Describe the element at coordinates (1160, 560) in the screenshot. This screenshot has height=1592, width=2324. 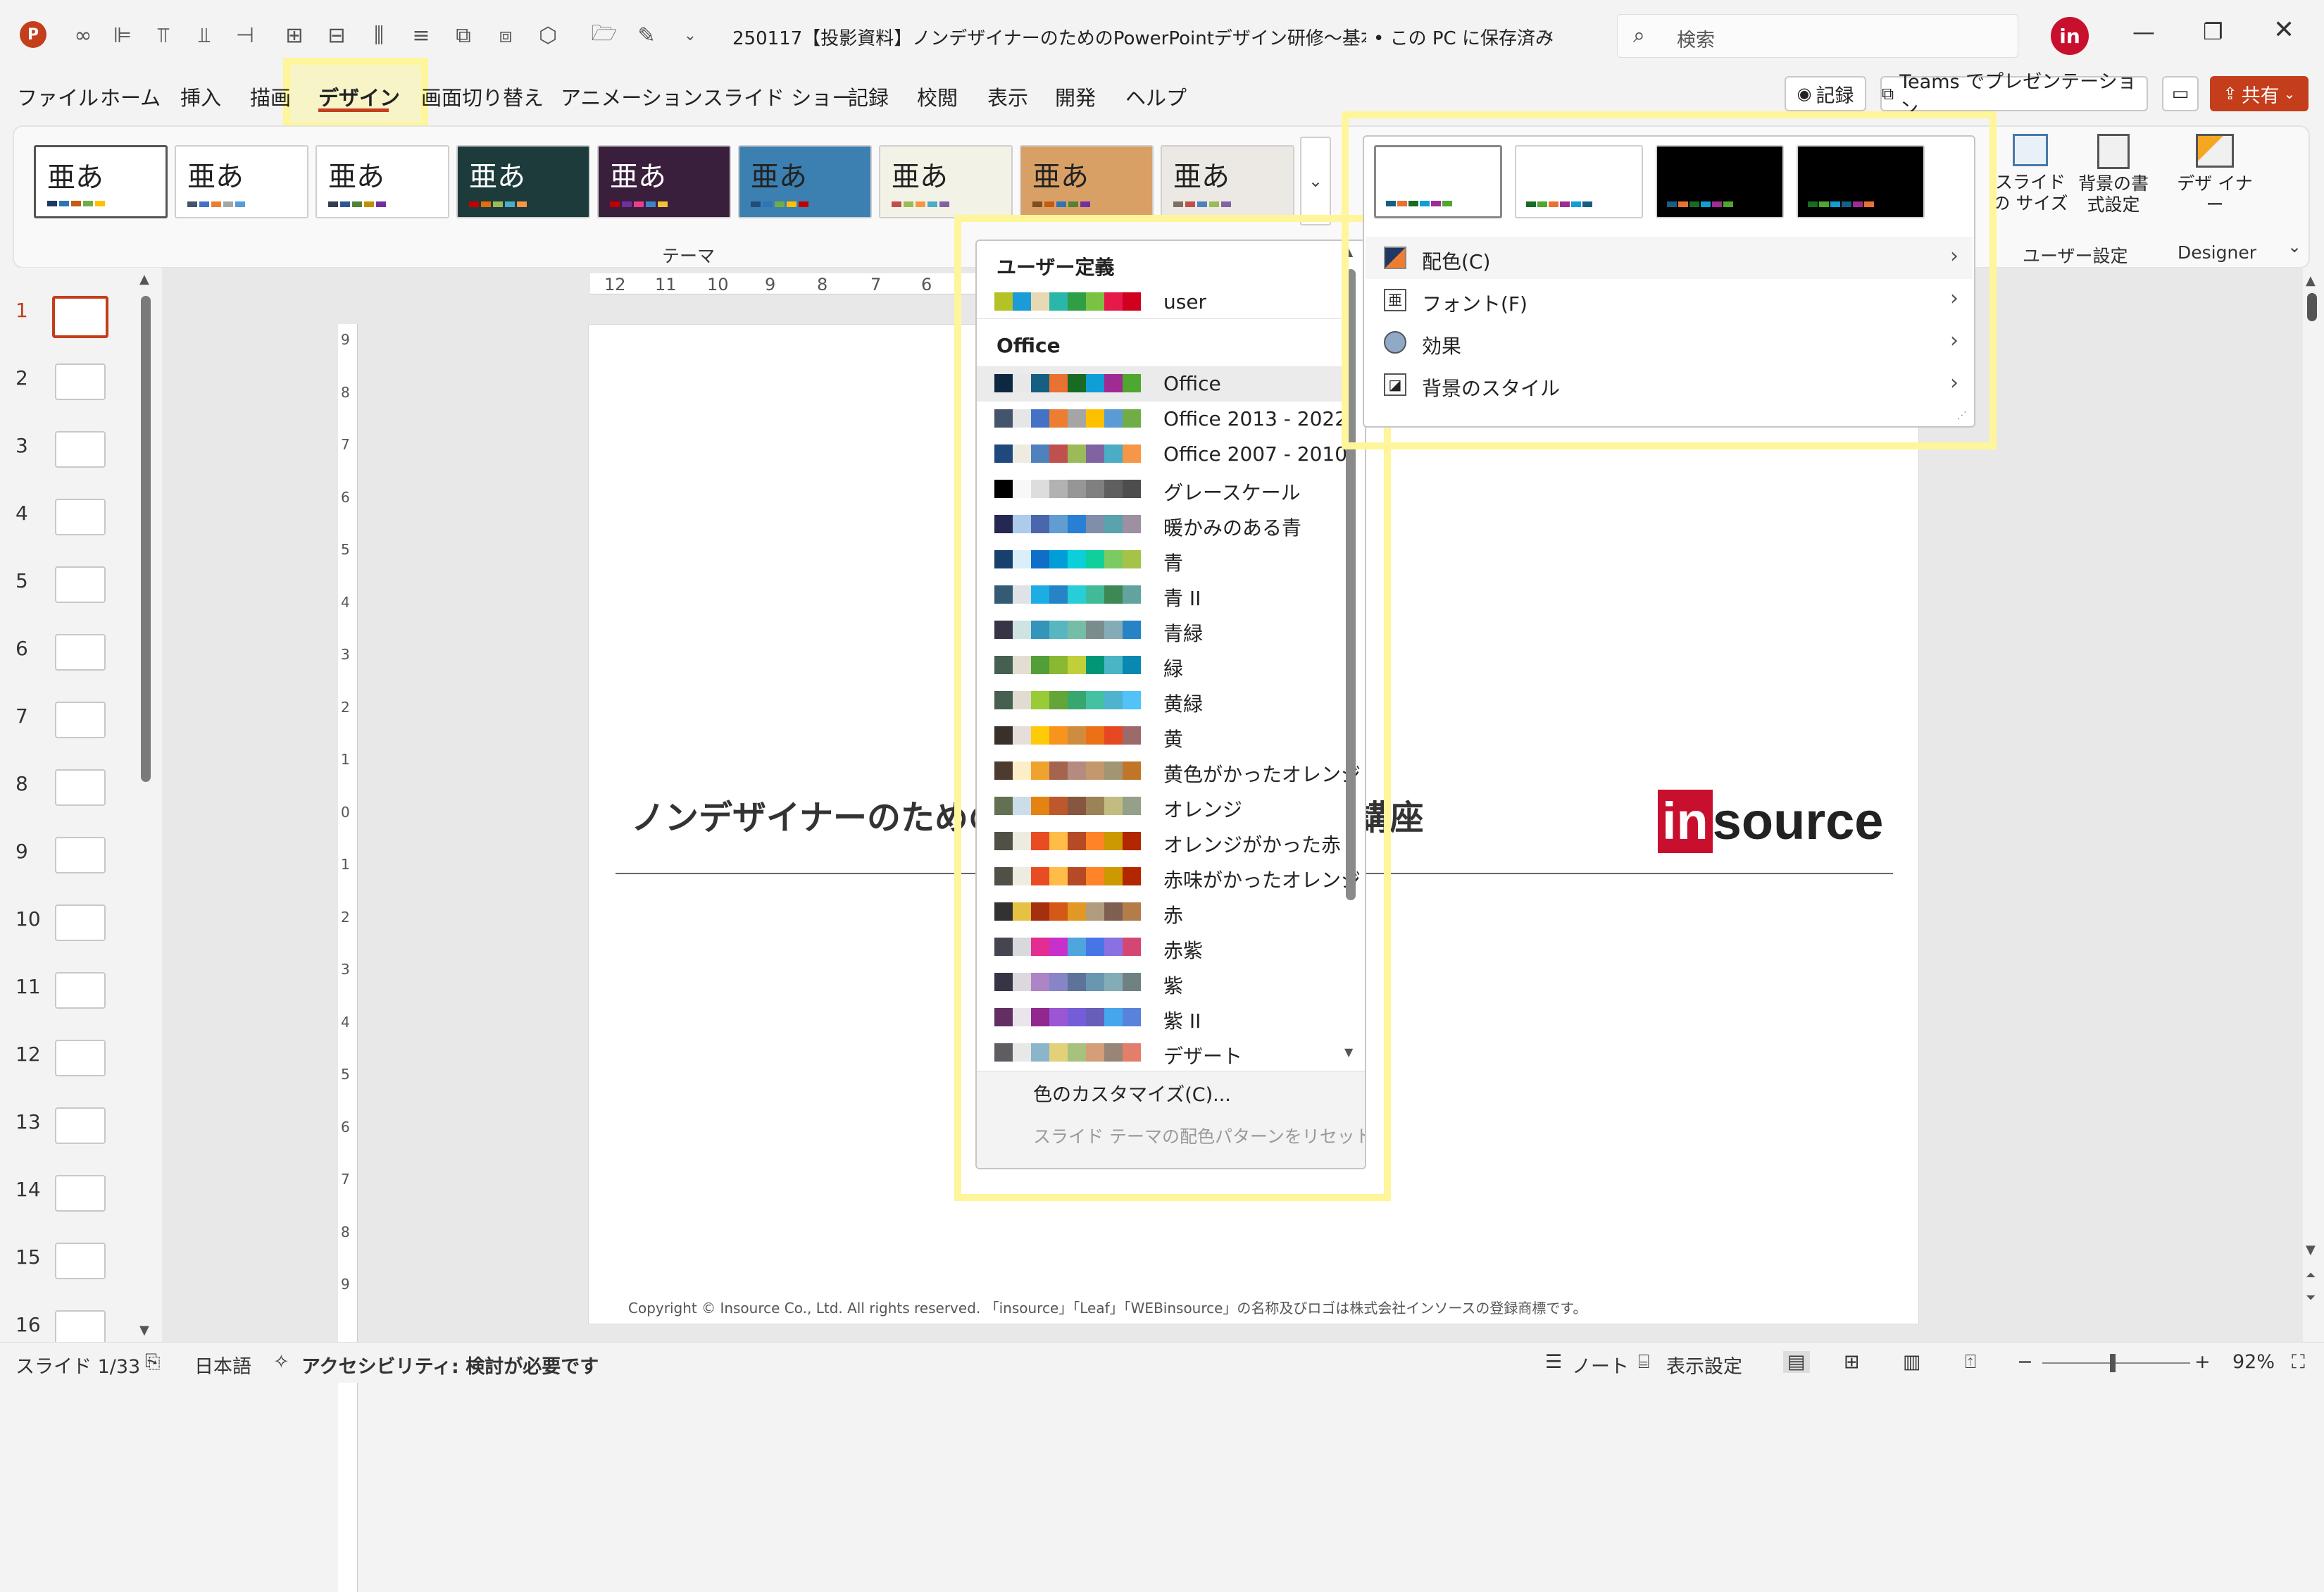
I see `color-scheme-item: 青` at that location.